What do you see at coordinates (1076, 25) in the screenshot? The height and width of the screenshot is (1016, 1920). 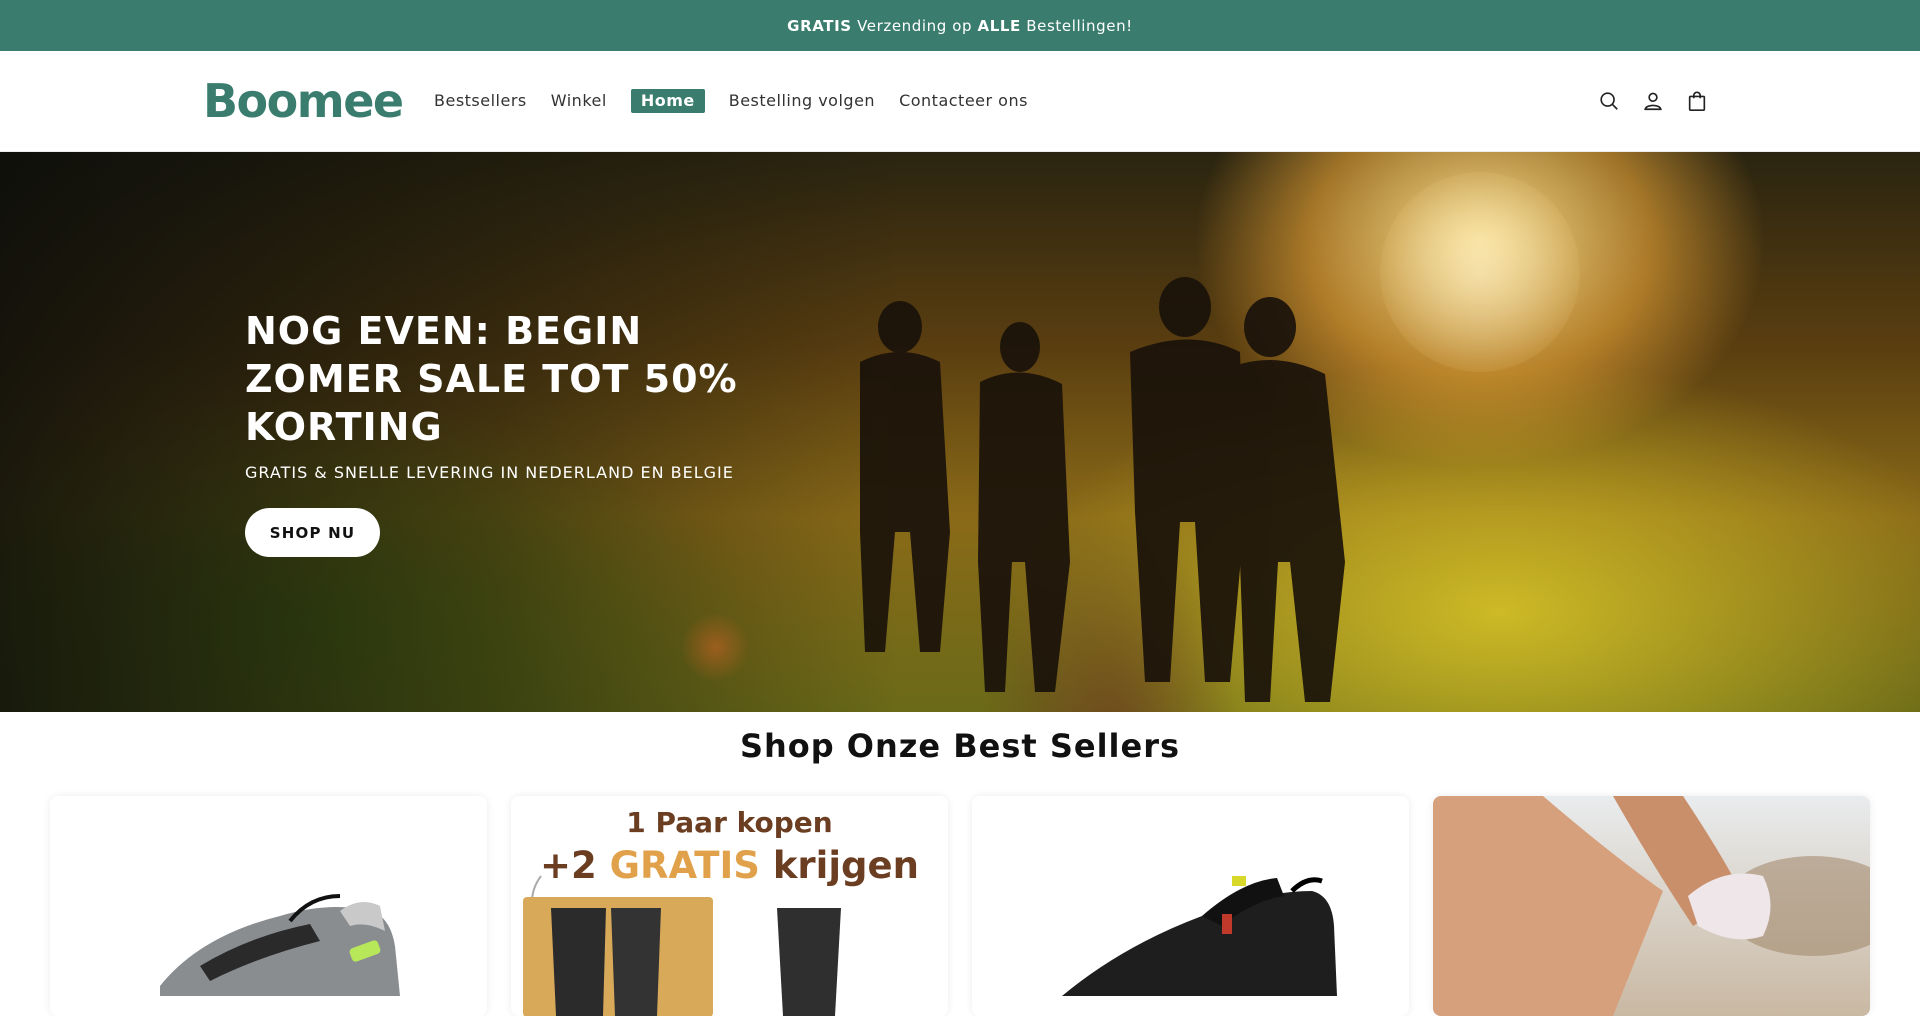 I see `announcement-text-orders: Bestellingen!` at bounding box center [1076, 25].